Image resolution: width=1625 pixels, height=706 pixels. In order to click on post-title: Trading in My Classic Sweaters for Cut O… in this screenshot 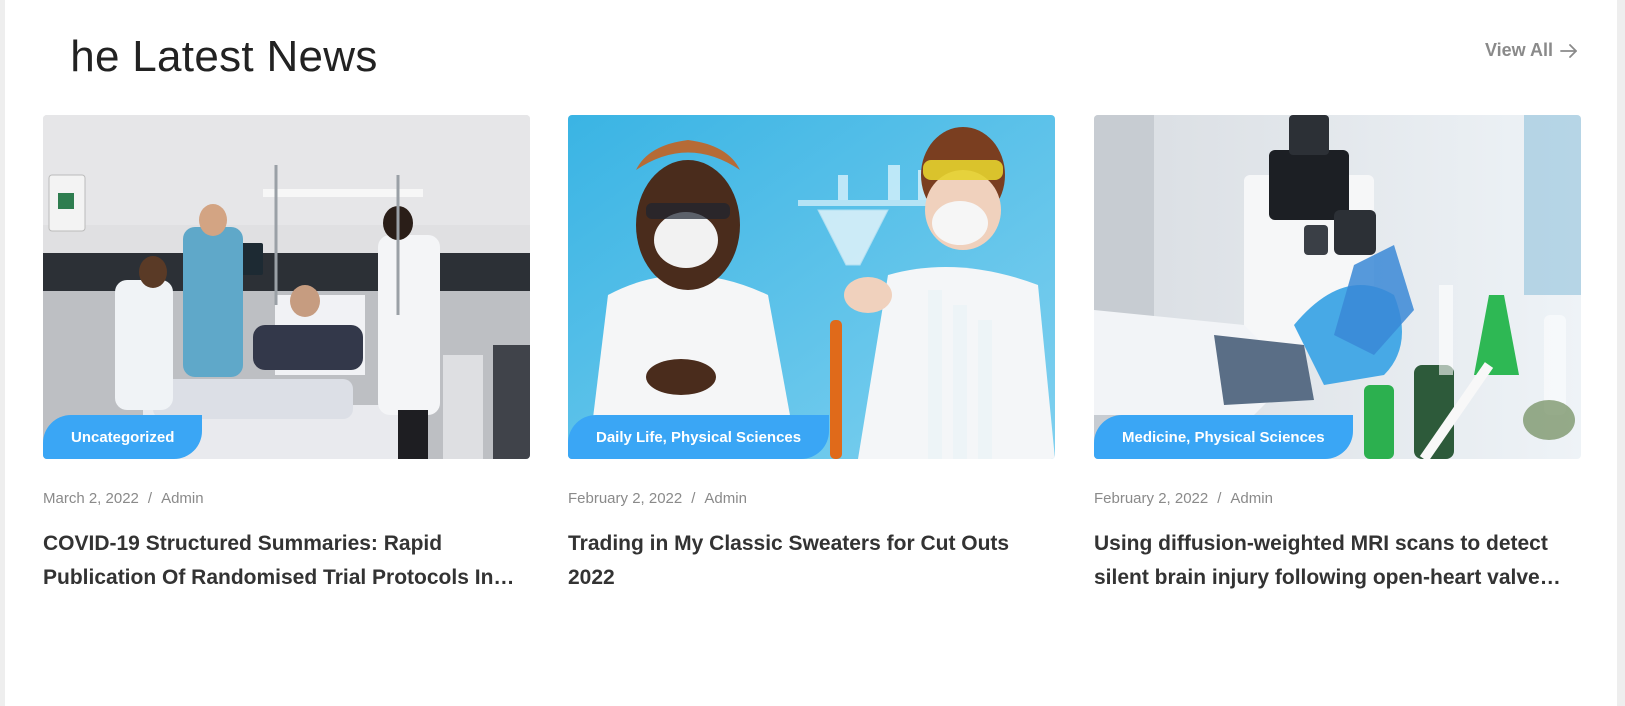, I will do `click(811, 561)`.